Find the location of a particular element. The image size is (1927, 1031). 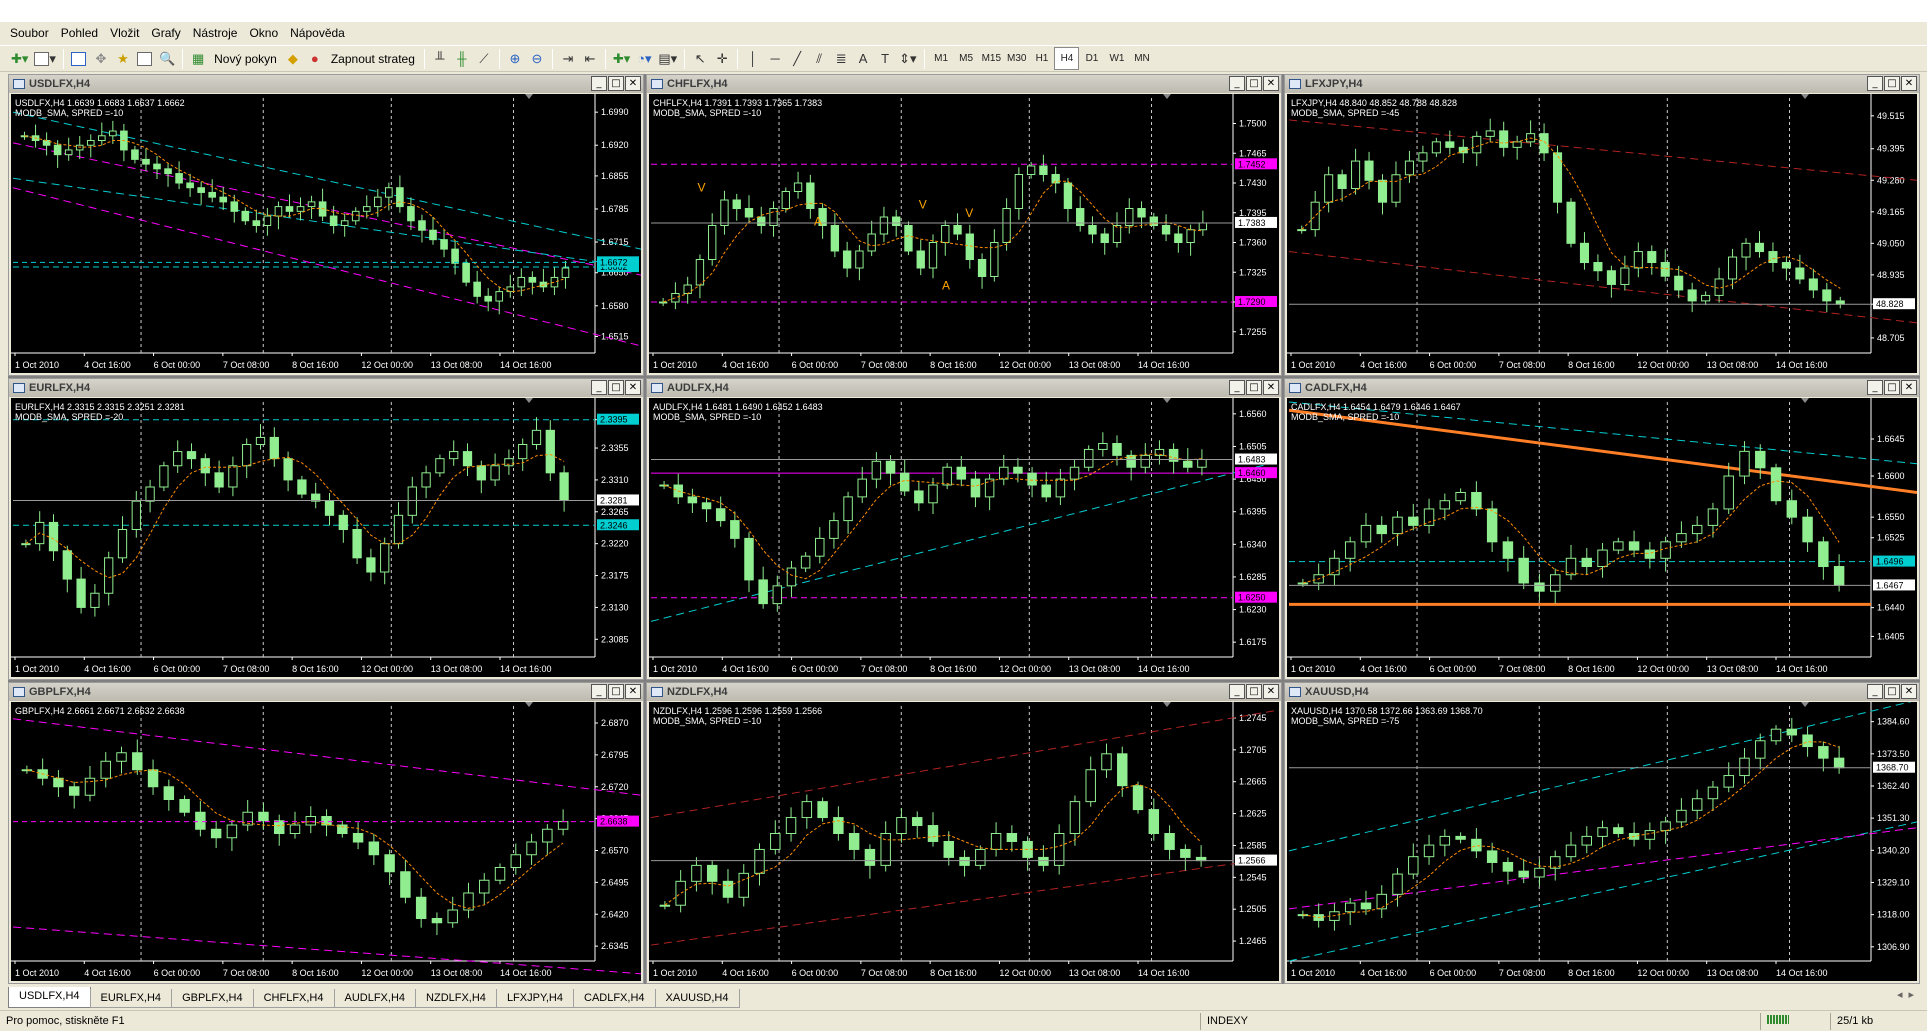

tab-cadlfx: CADLFX,H4 is located at coordinates (614, 998).